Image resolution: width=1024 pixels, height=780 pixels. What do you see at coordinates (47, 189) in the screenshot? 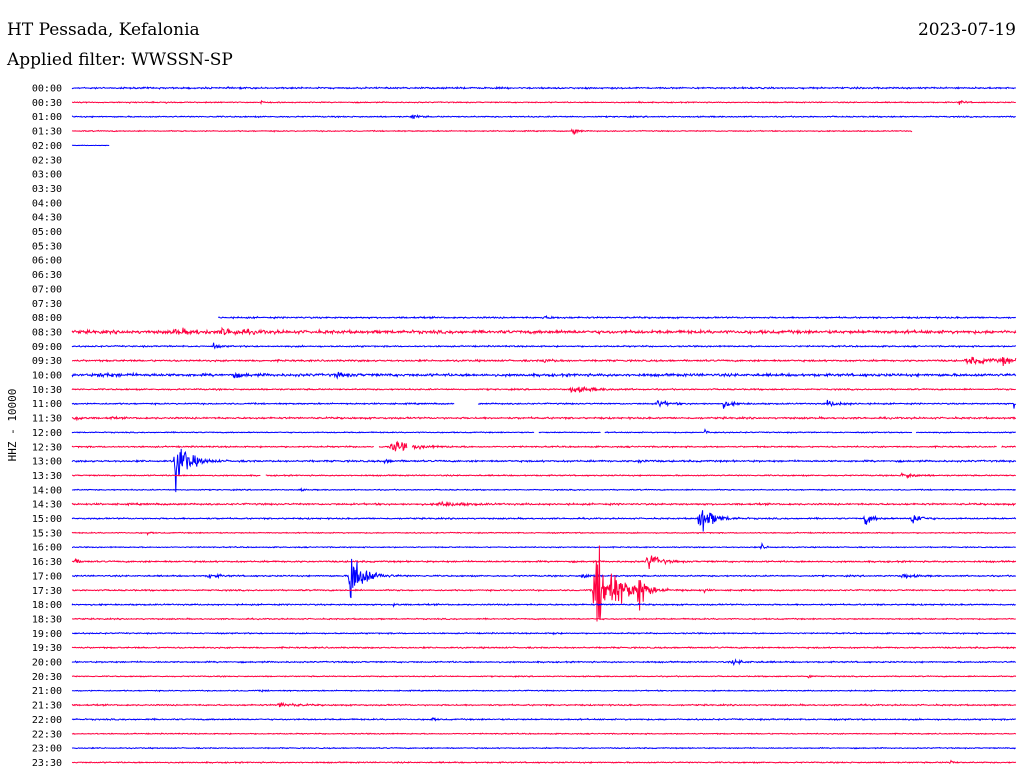
I see `time-label: 03:30` at bounding box center [47, 189].